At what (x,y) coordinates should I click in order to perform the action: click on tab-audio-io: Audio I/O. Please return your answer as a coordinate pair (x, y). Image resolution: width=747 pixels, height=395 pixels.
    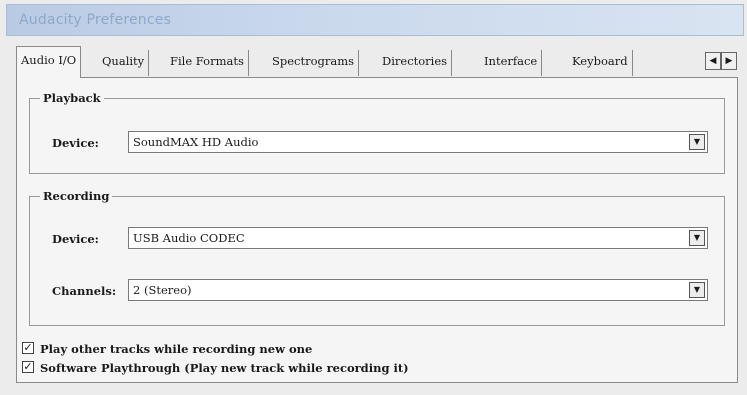
    Looking at the image, I should click on (49, 62).